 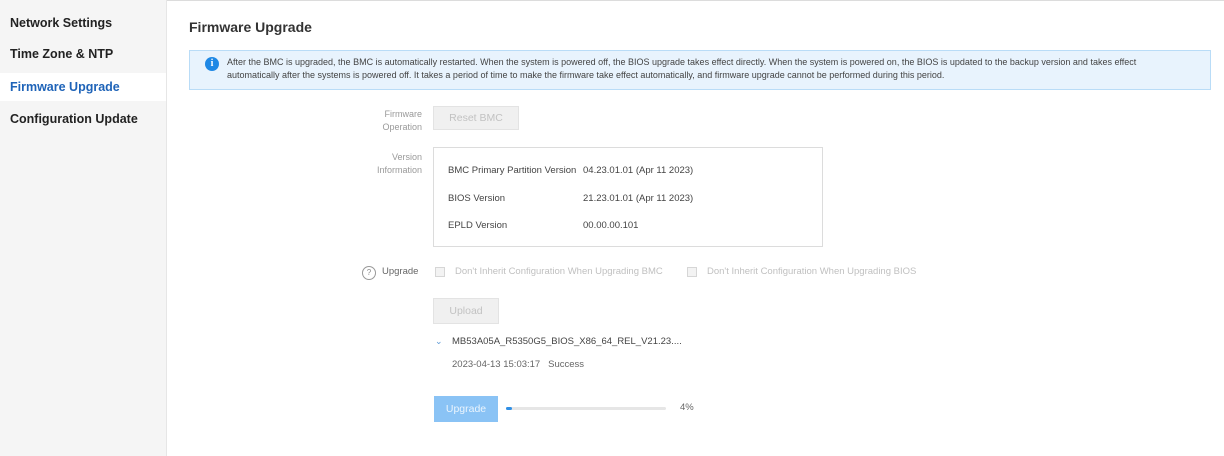 What do you see at coordinates (509, 408) in the screenshot?
I see `upgrade-progress-fill` at bounding box center [509, 408].